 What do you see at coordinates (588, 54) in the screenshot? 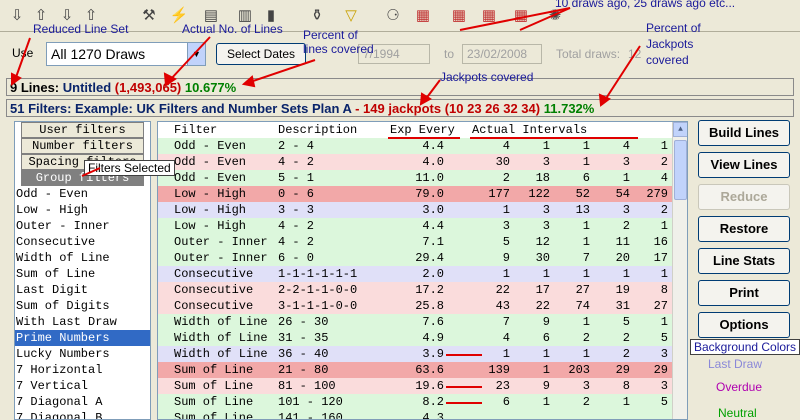
I see `total-draws-label: Total draws:` at bounding box center [588, 54].